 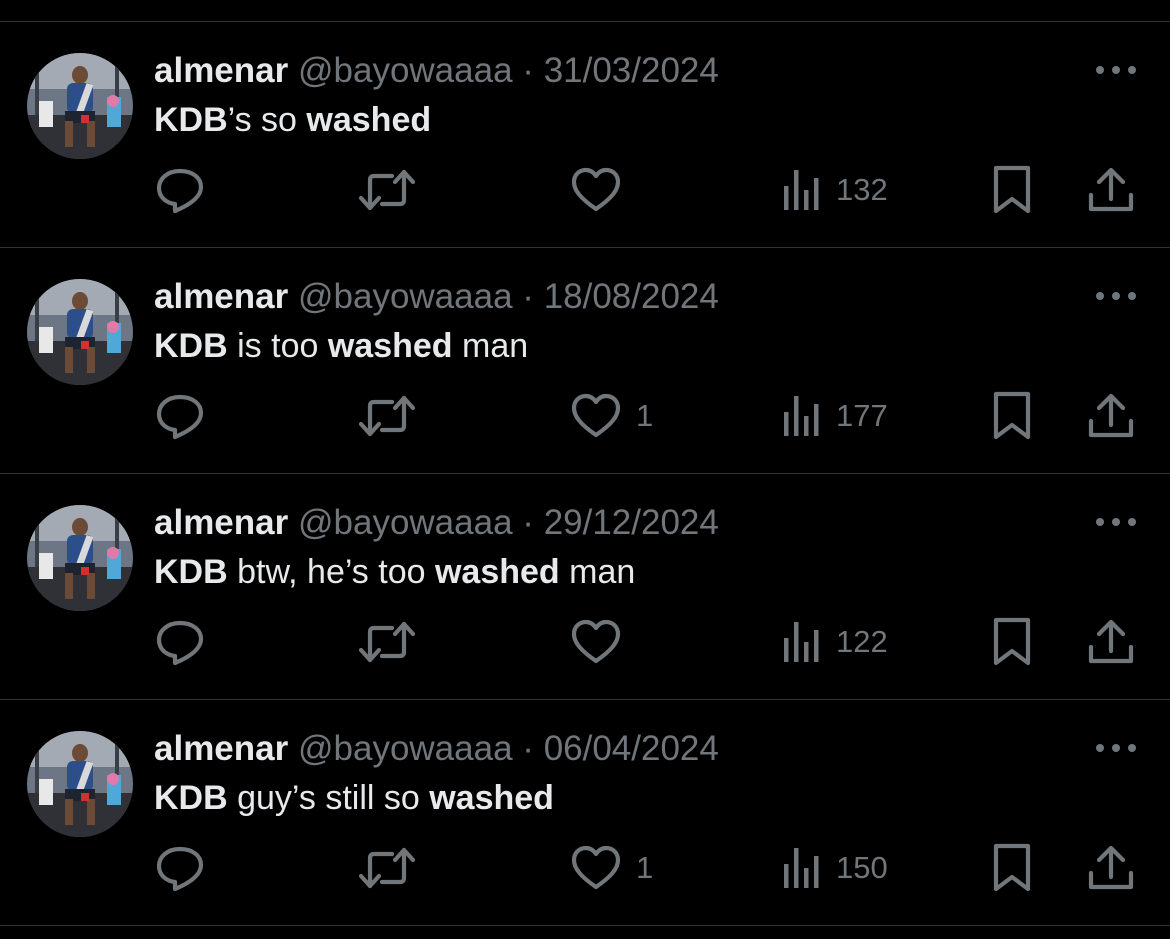 What do you see at coordinates (631, 748) in the screenshot?
I see `tweet-date: 06/04/2024` at bounding box center [631, 748].